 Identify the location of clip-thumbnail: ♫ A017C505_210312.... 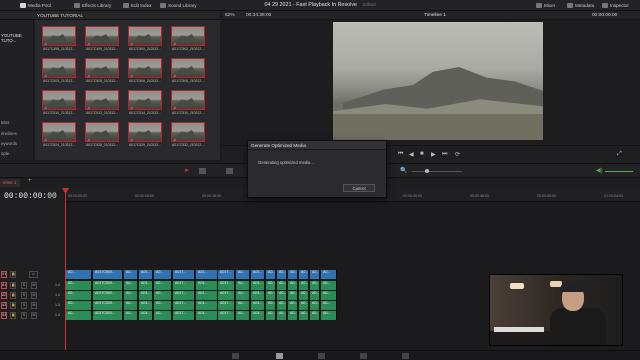
(102, 71).